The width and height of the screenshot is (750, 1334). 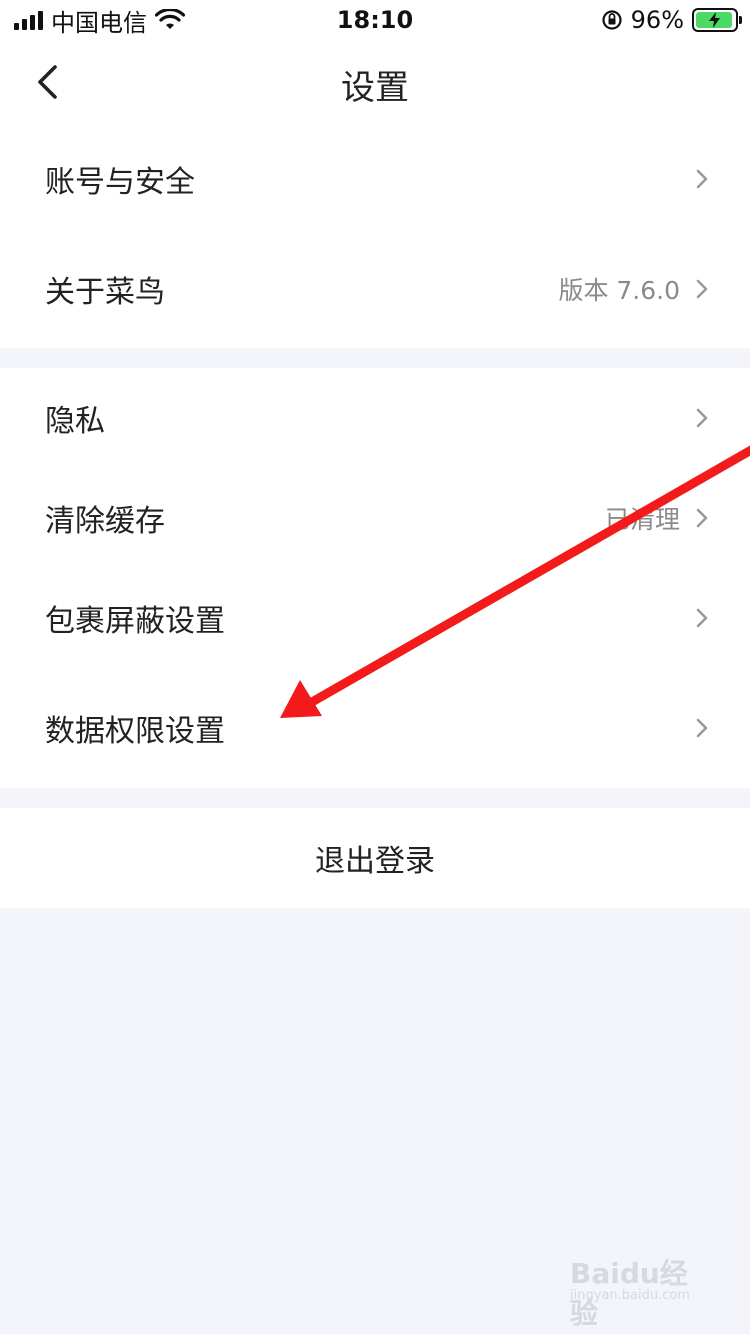 I want to click on page-title: 设置, so click(x=375, y=88).